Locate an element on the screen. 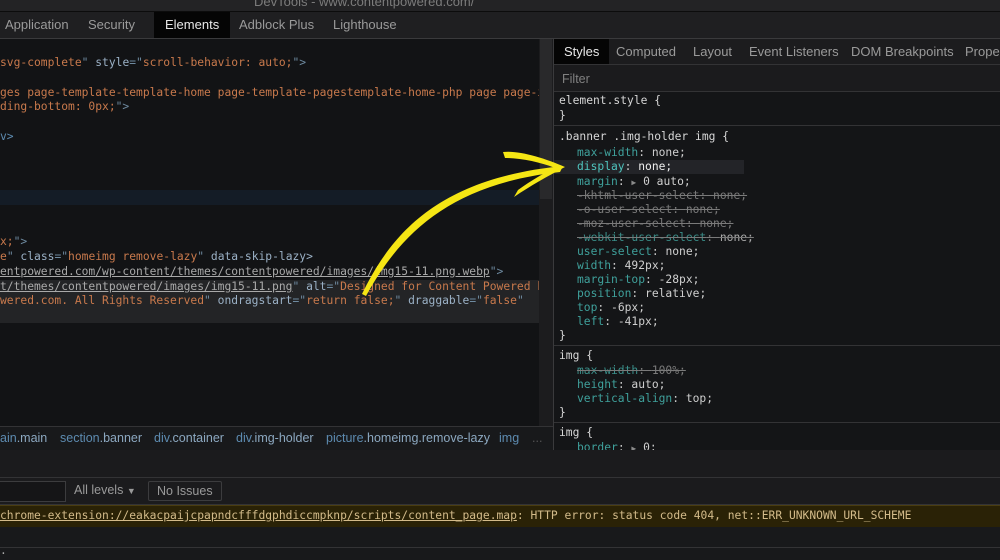 The image size is (1000, 560). css-property: max-width: none; is located at coordinates (631, 153).